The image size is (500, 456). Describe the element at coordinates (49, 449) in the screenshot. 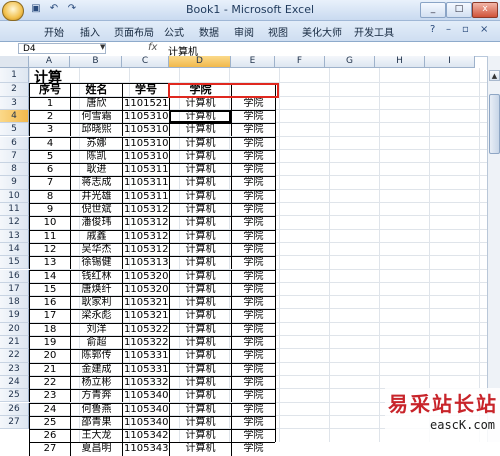

I see `table-cell: 27` at that location.